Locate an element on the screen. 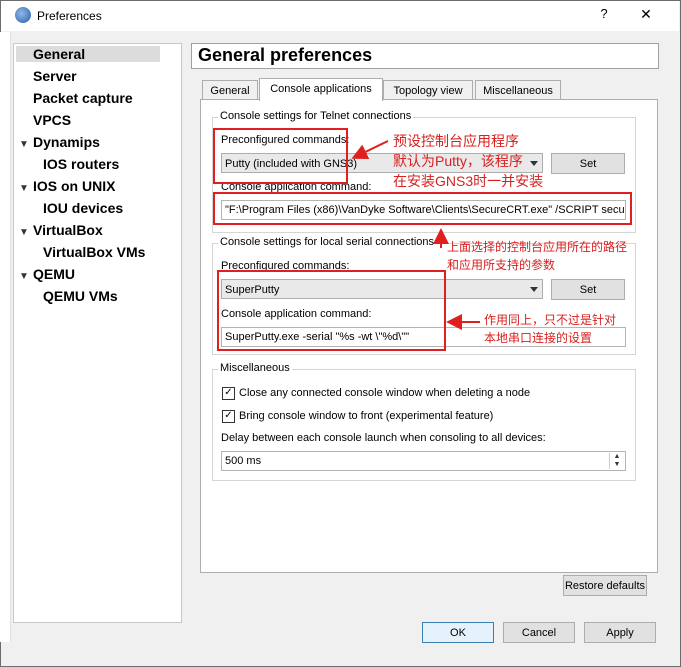 The width and height of the screenshot is (681, 667). annotation-note-serial: 作用同上，只不过是针对 本地串口连接的设置 is located at coordinates (550, 329).